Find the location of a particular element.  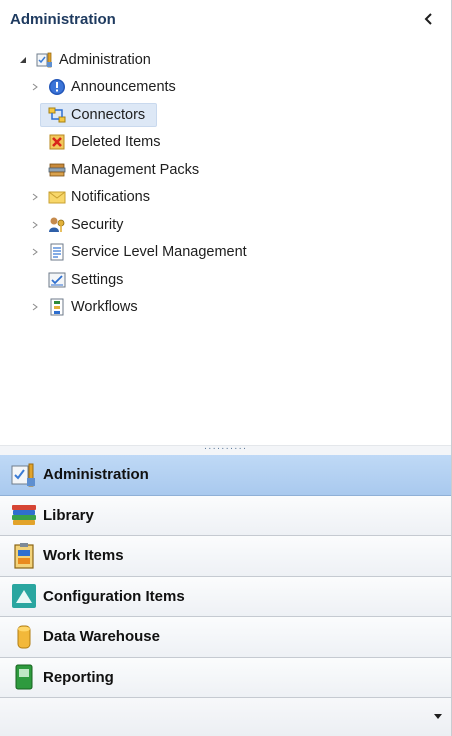

nav-button-configuration-items: Configuration Items is located at coordinates (225, 596).